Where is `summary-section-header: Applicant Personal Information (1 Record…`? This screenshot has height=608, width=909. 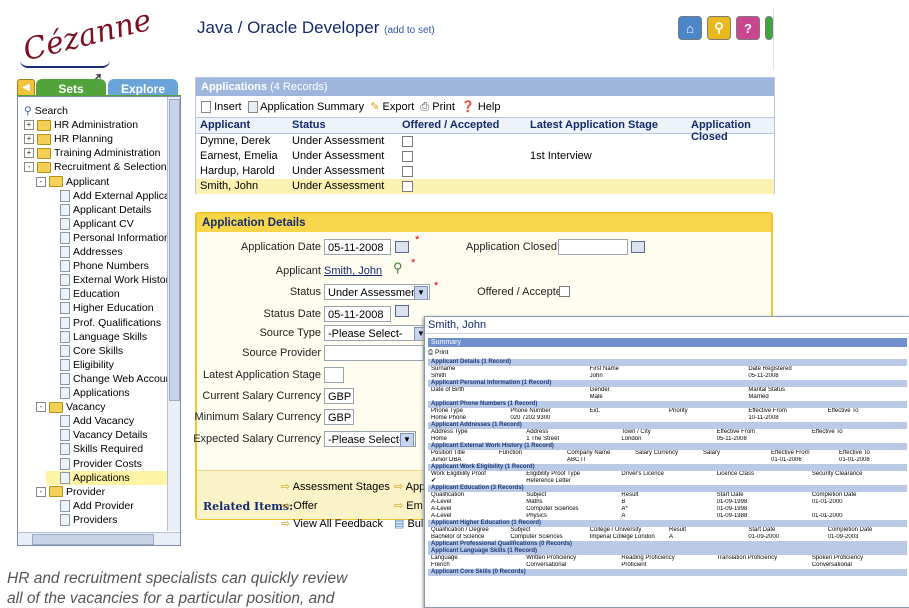 summary-section-header: Applicant Personal Information (1 Record… is located at coordinates (667, 383).